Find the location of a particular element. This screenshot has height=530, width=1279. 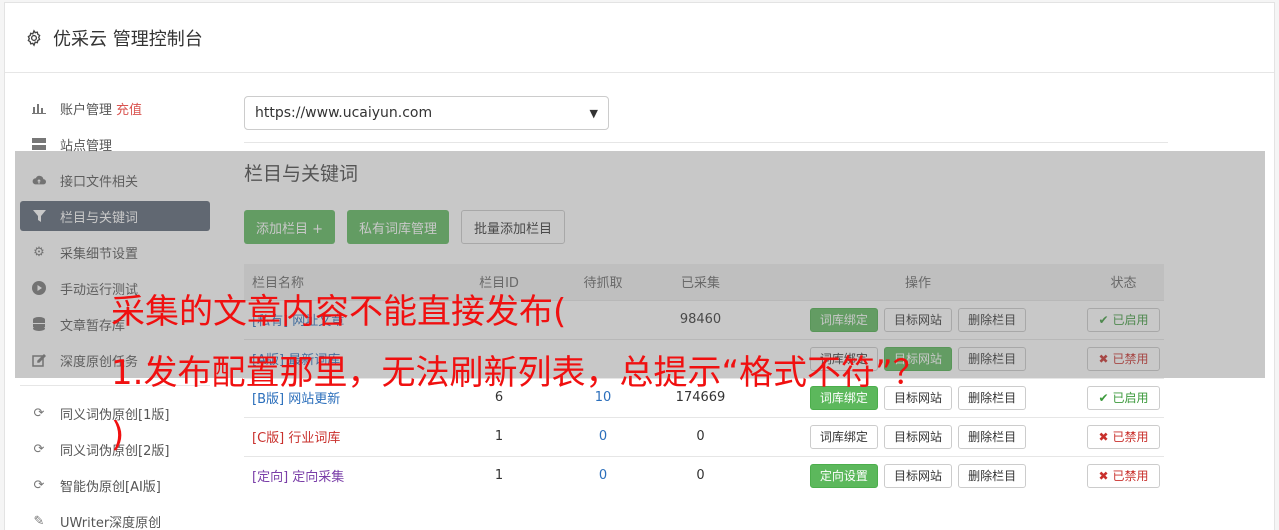

chevron-down-icon: ▼ is located at coordinates (593, 113).